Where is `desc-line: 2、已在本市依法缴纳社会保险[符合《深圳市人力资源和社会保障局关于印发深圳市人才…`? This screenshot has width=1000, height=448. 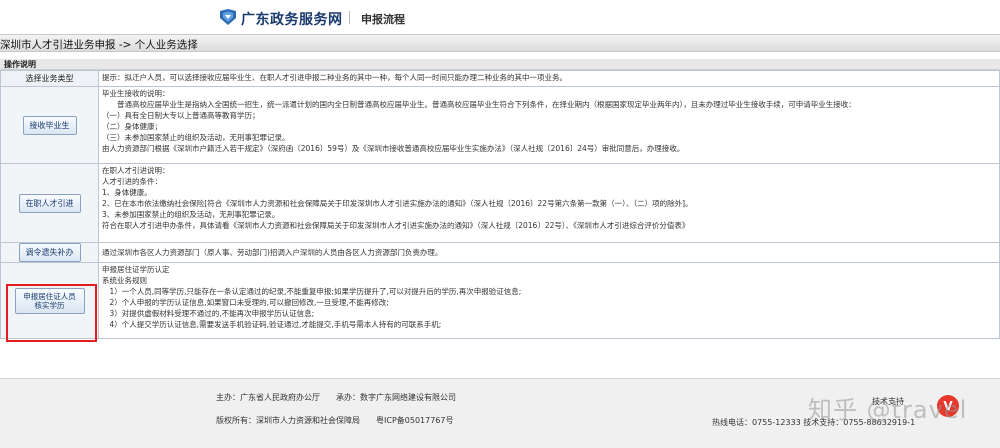 desc-line: 2、已在本市依法缴纳社会保险[符合《深圳市人力资源和社会保障局关于印发深圳市人才… is located at coordinates (397, 203).